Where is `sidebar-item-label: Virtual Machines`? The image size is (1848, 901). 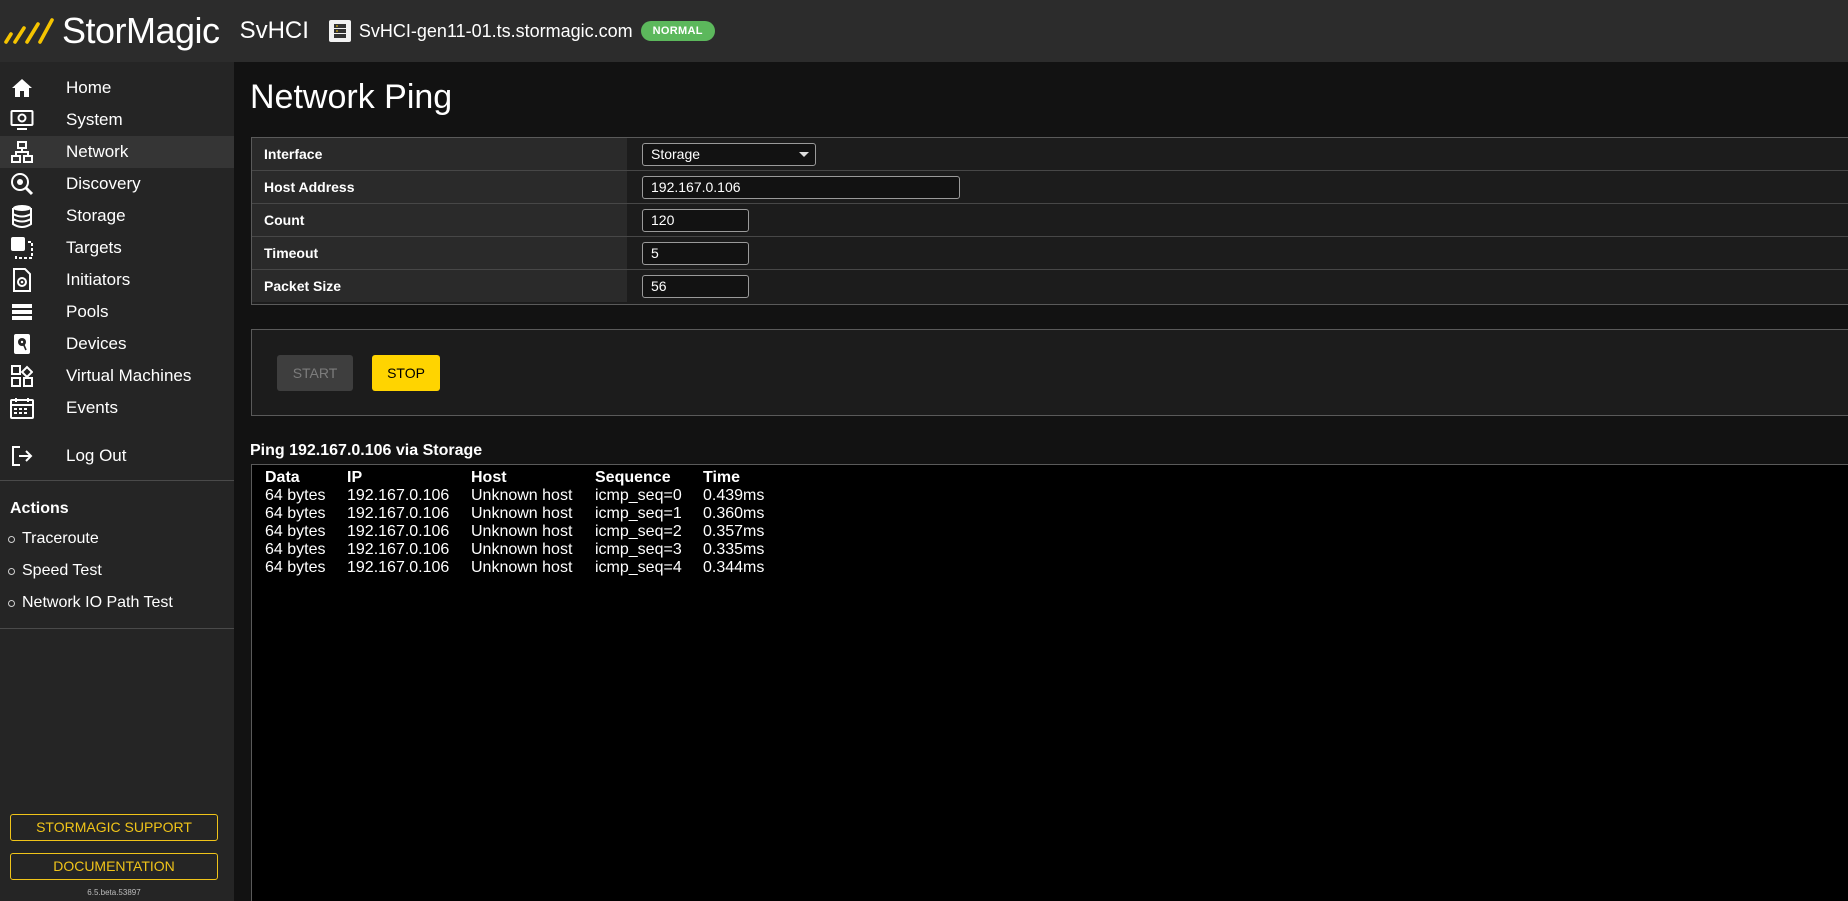
sidebar-item-label: Virtual Machines is located at coordinates (129, 375).